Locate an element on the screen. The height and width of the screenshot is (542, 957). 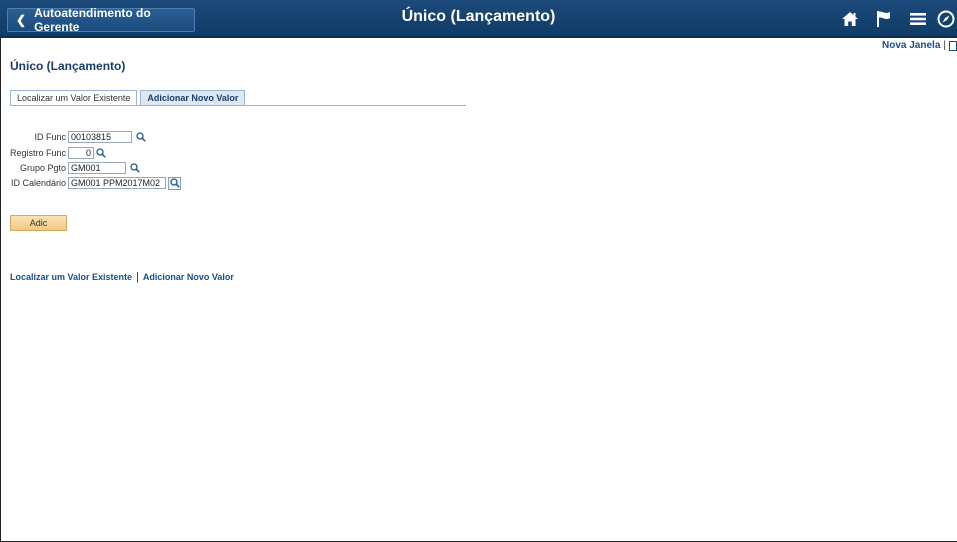
row-grupo-pgto: Grupo Pgto is located at coordinates (76, 168).